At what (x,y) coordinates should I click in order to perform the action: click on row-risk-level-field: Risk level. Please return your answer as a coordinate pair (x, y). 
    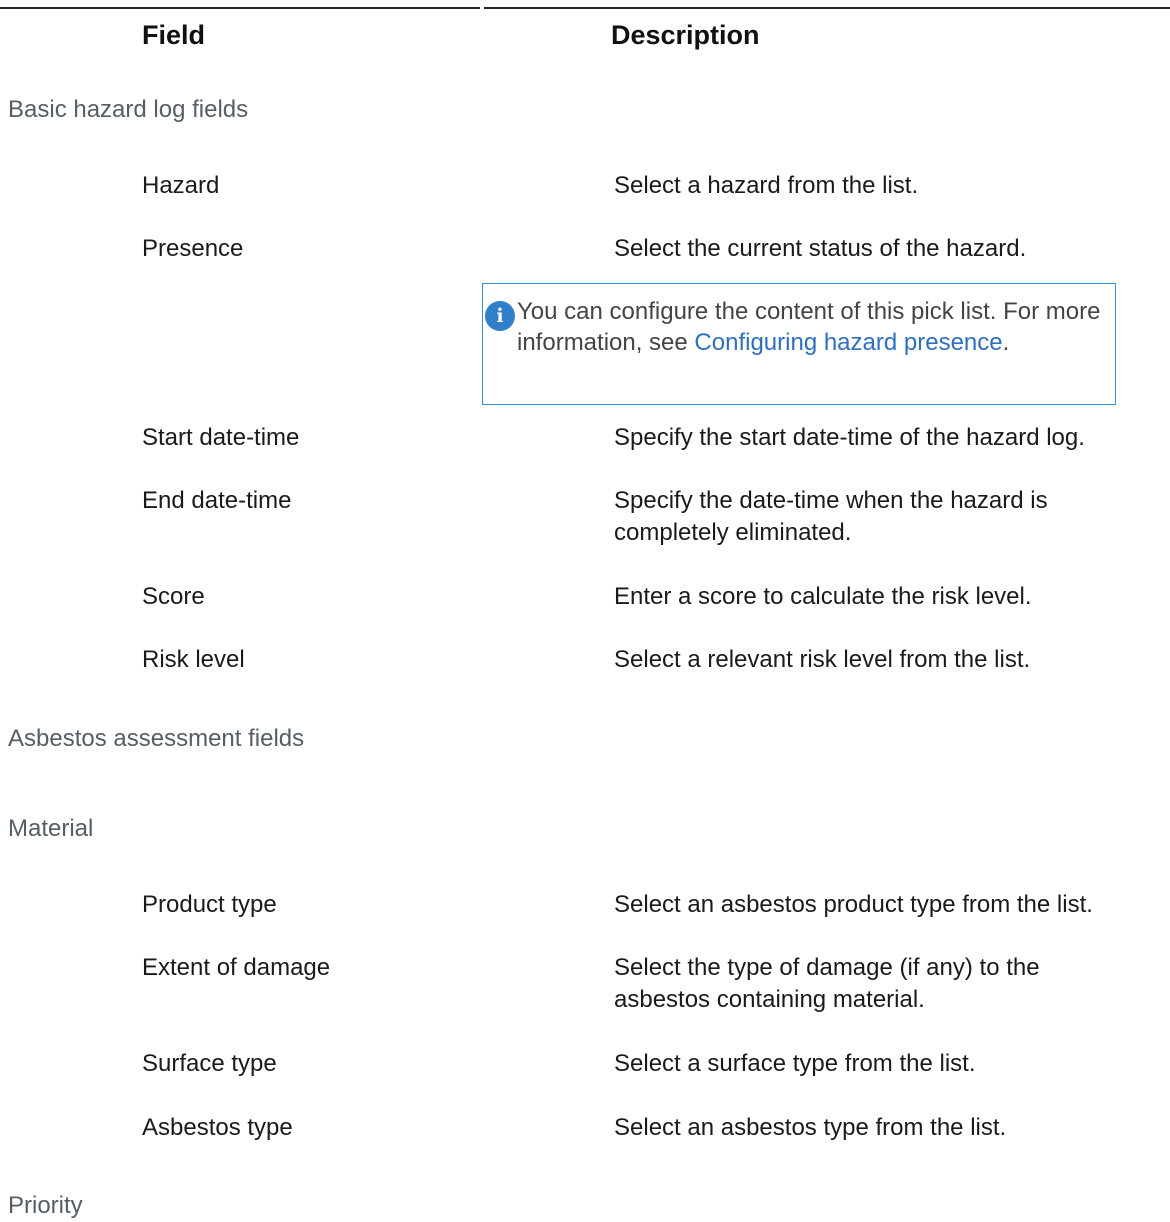
    Looking at the image, I should click on (193, 659).